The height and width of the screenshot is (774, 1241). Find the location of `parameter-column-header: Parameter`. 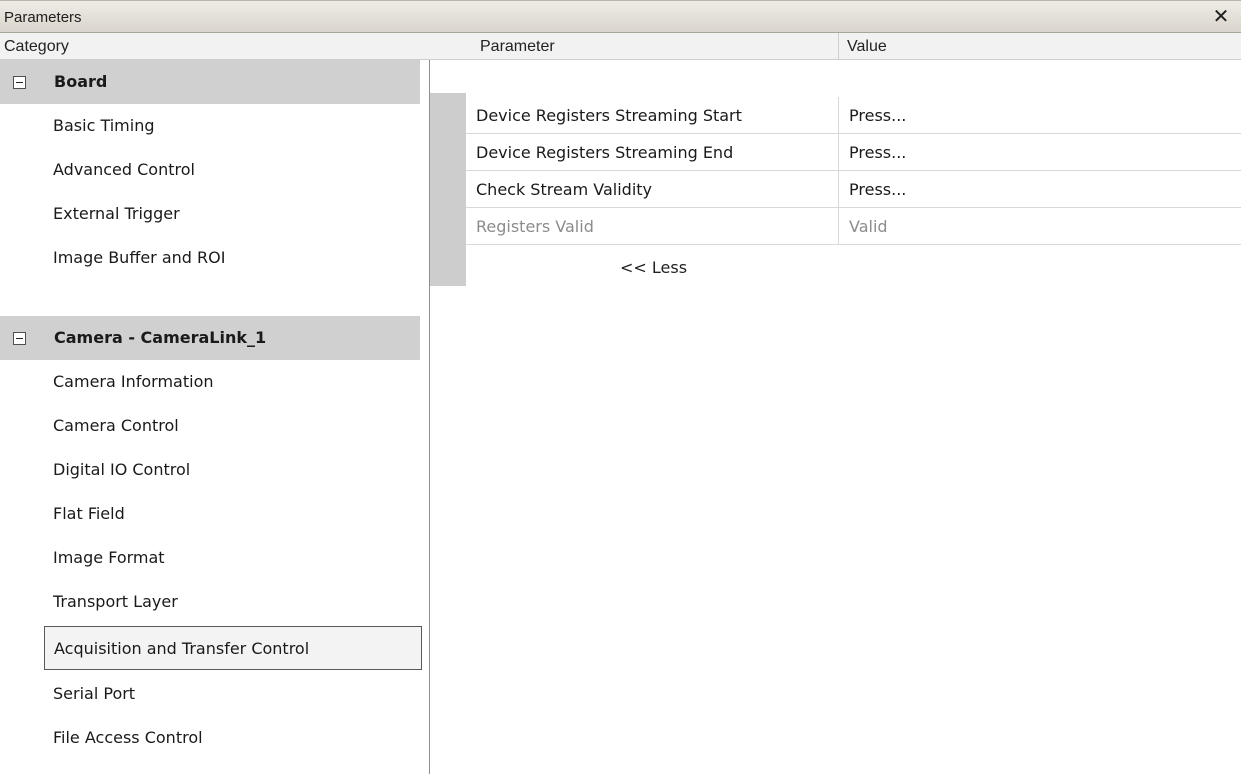

parameter-column-header: Parameter is located at coordinates (654, 46).